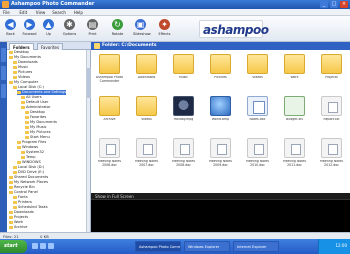  What do you see at coordinates (257, 77) in the screenshot?
I see `file-name: Videos` at bounding box center [257, 77].